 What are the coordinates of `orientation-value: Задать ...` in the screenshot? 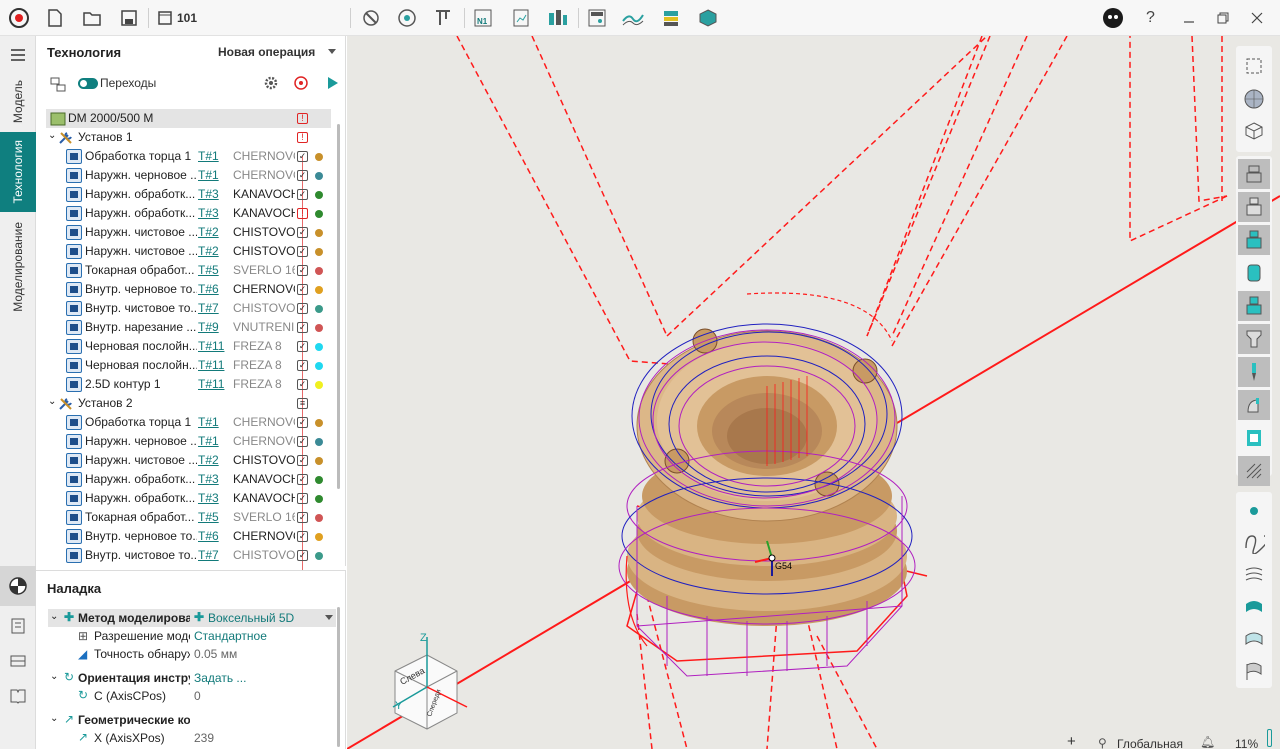 It's located at (220, 678).